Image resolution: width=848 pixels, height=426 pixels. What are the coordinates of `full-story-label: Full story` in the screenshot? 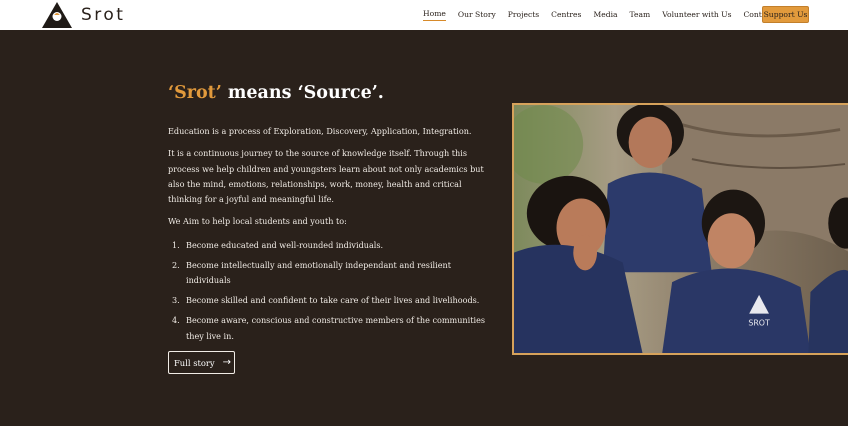 It's located at (194, 362).